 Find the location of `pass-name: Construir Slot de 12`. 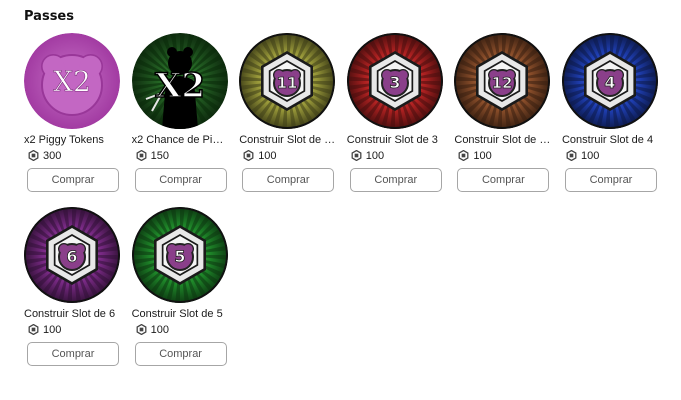

pass-name: Construir Slot de 12 is located at coordinates (502, 140).